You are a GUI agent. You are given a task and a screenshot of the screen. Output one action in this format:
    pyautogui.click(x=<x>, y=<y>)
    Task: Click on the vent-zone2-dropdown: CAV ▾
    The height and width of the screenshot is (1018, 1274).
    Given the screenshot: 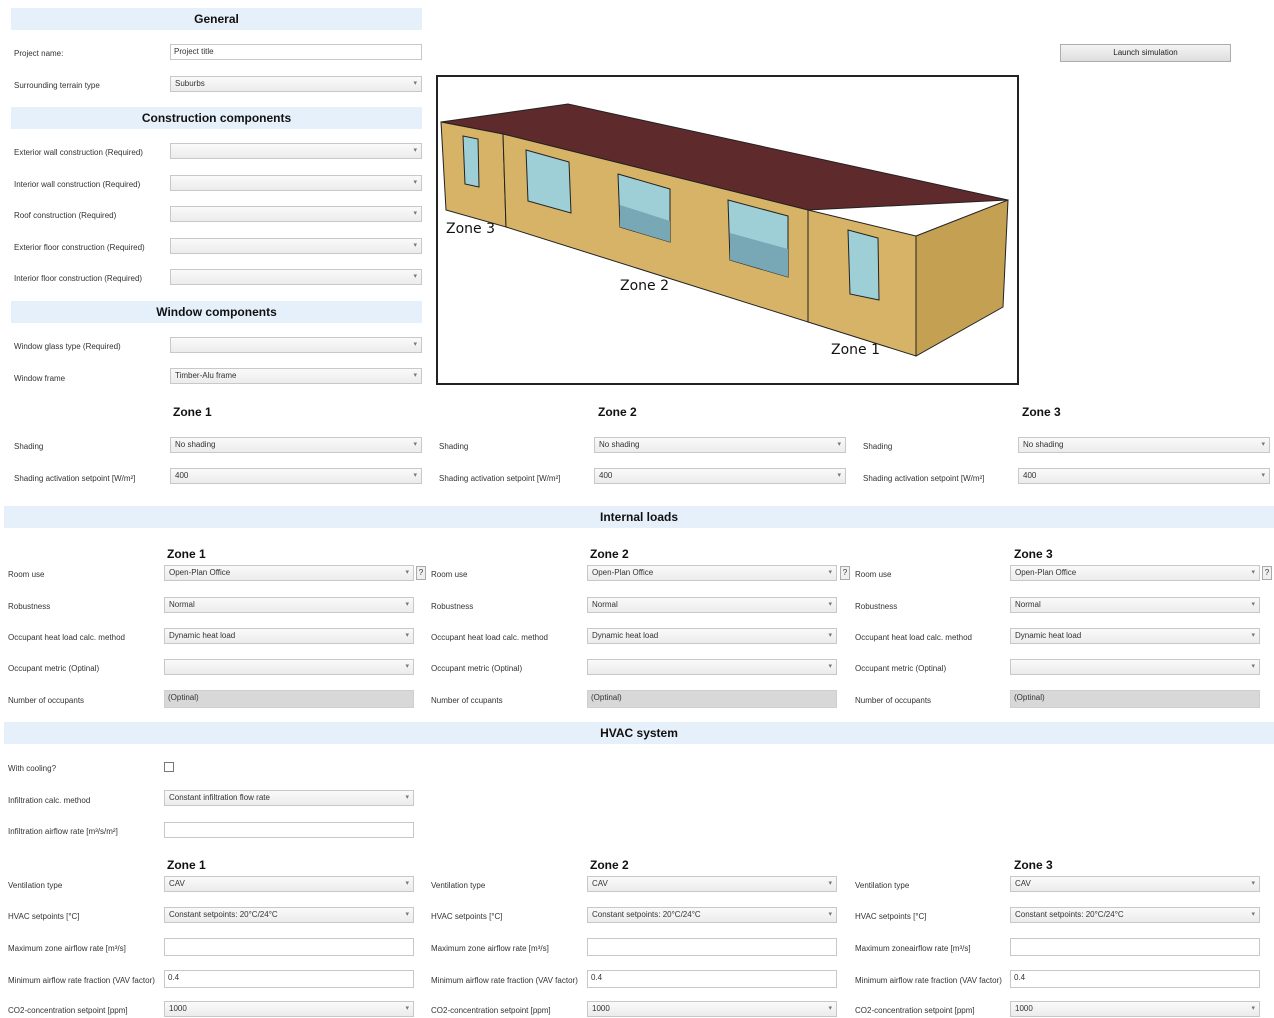 What is the action you would take?
    pyautogui.click(x=712, y=884)
    